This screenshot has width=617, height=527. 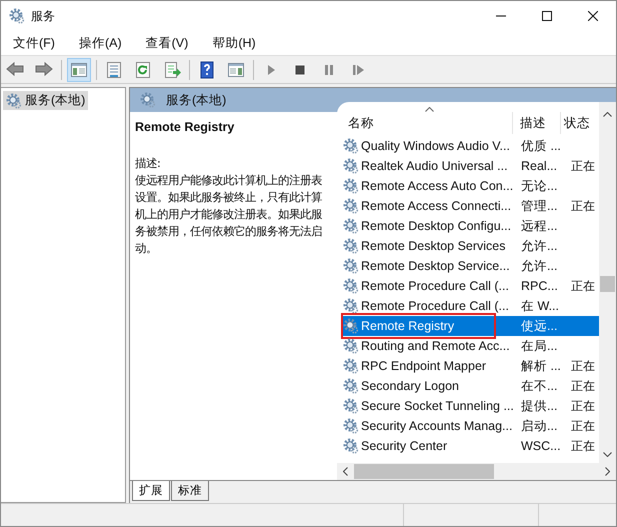 I want to click on list-row: Remote Access Connecti... 管理... 正在, so click(x=470, y=206).